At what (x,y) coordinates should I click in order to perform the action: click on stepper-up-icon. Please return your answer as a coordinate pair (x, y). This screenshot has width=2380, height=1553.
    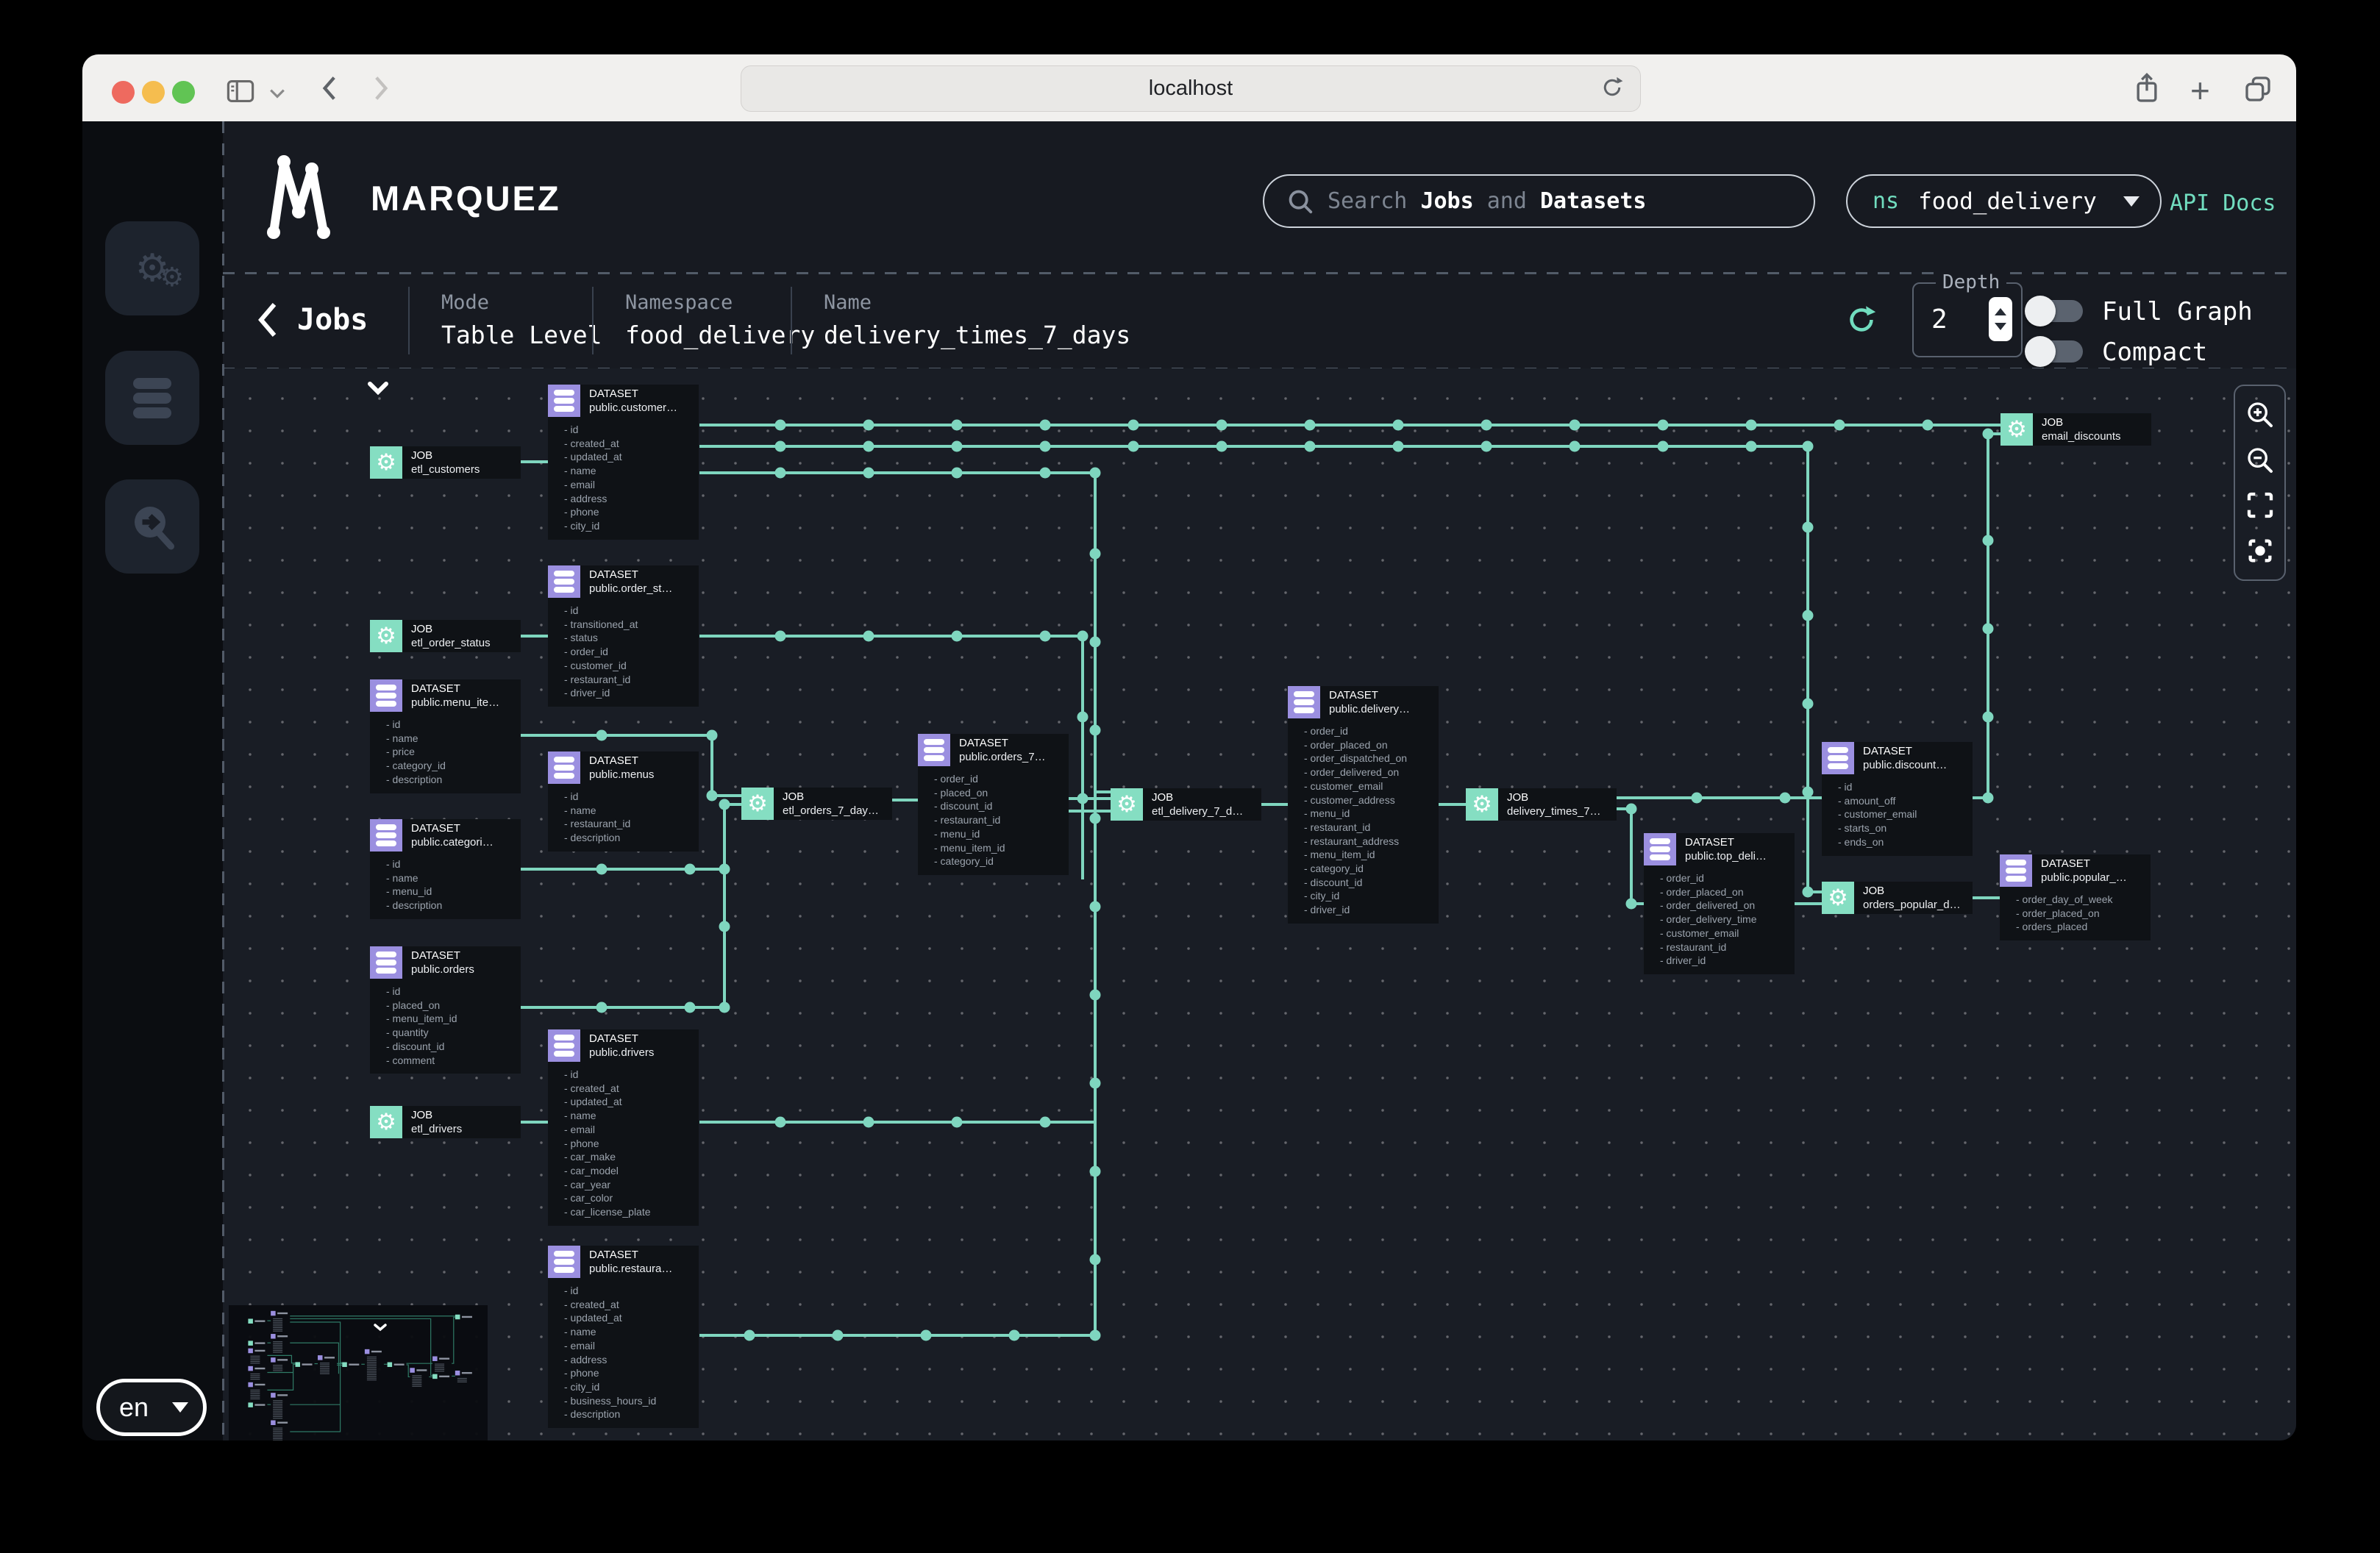
    Looking at the image, I should click on (2001, 311).